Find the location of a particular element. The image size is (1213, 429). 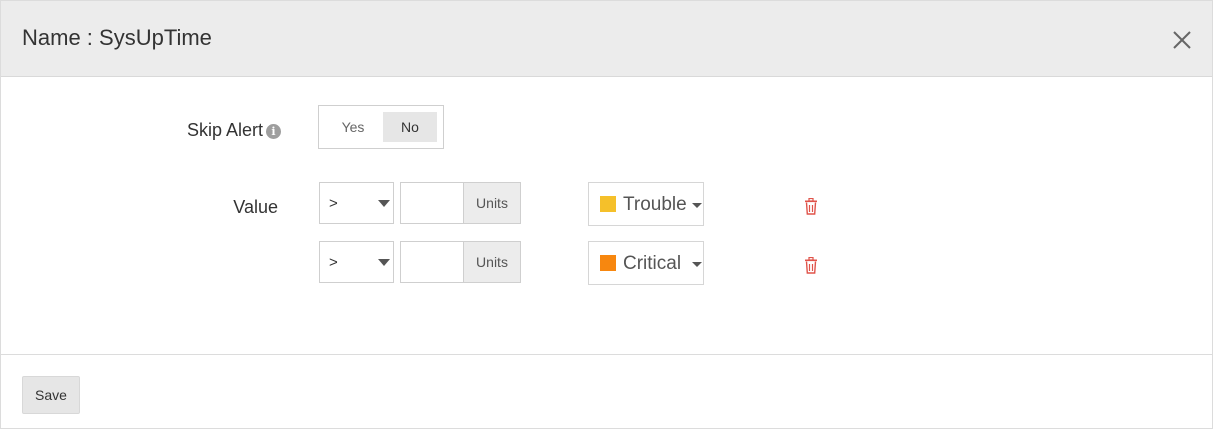

skip-alert-toggle: Yes No is located at coordinates (381, 127).